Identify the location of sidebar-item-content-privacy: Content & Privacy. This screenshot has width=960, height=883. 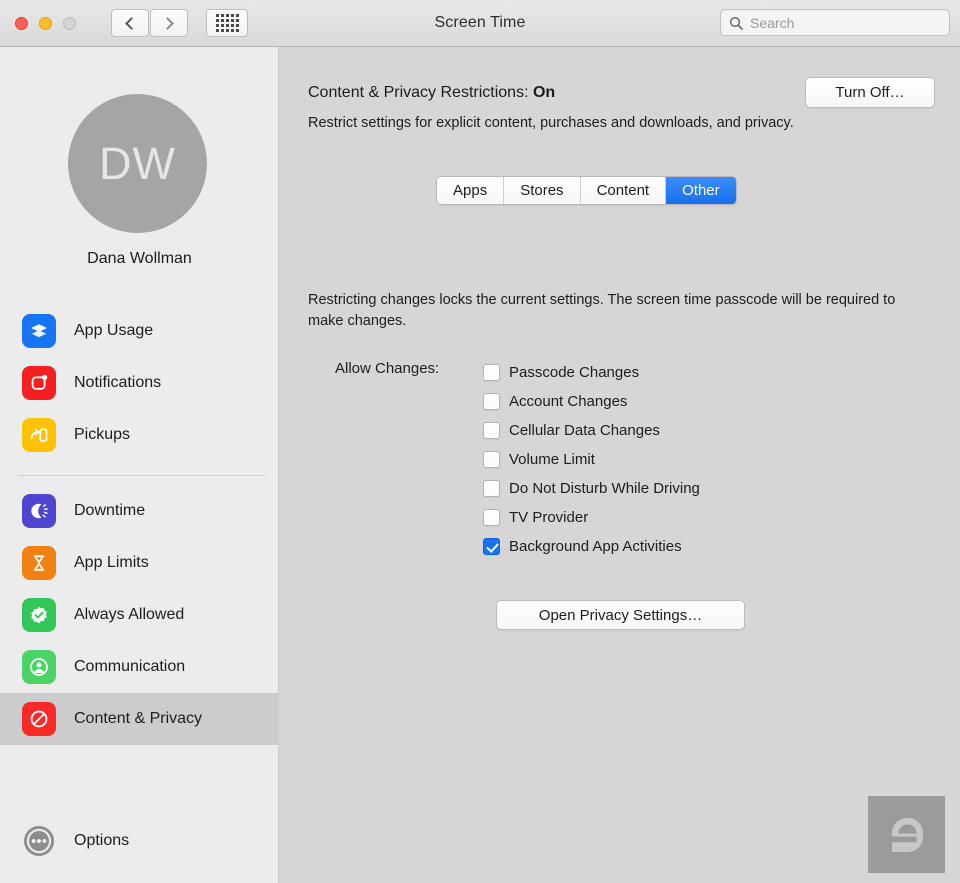
(139, 719).